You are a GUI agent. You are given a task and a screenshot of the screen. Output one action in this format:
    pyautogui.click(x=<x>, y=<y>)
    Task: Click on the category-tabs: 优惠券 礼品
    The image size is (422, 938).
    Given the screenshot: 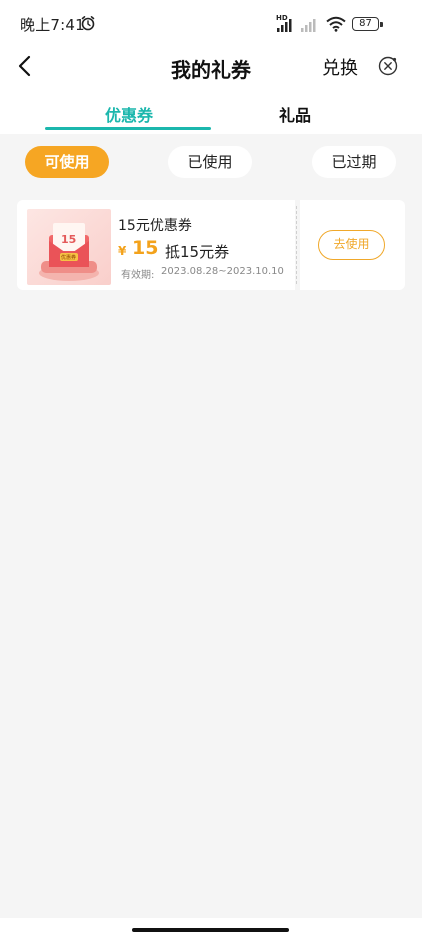 What is the action you would take?
    pyautogui.click(x=211, y=113)
    